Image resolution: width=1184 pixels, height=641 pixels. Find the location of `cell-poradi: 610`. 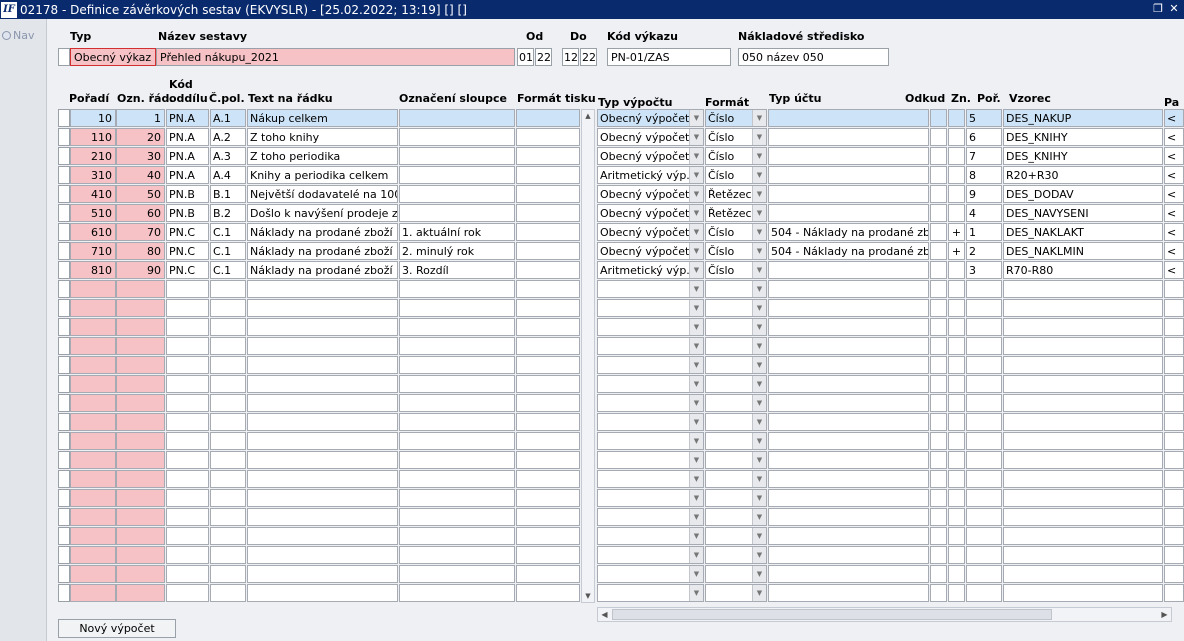

cell-poradi: 610 is located at coordinates (93, 232).